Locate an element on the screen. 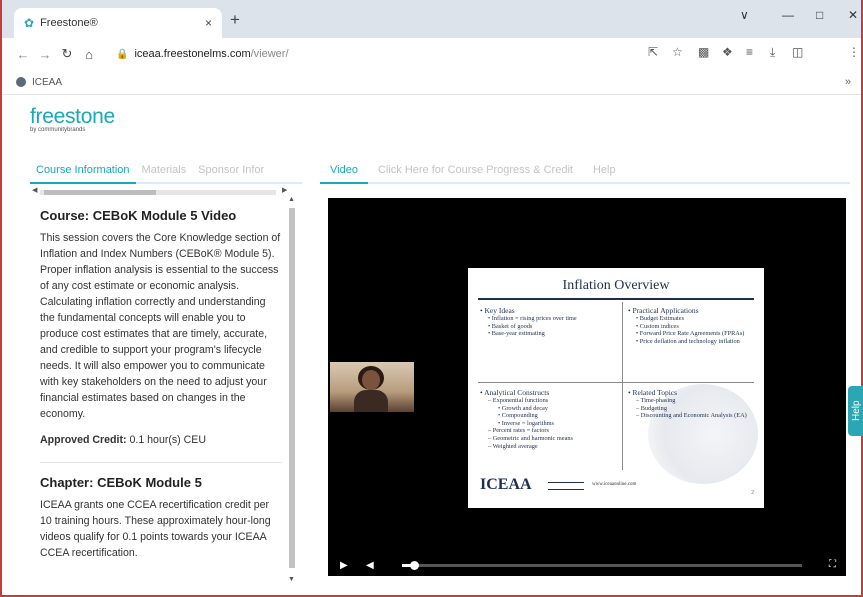 The image size is (863, 597). analytical-item: – Percent rates = factors is located at coordinates (518, 431).